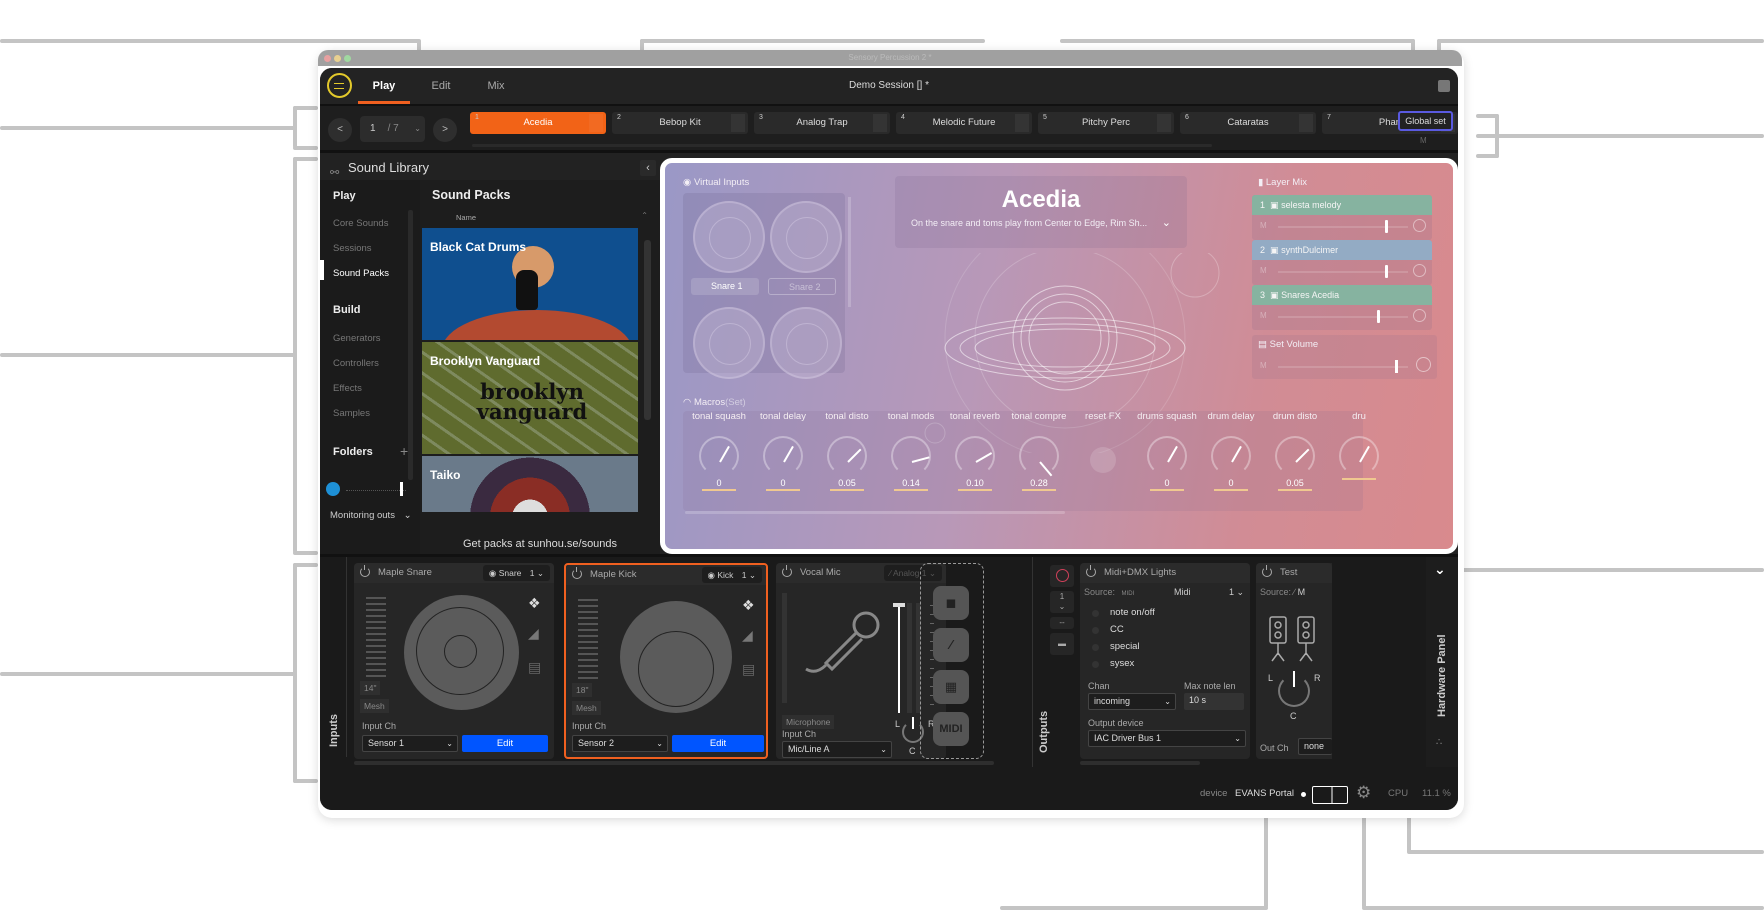  Describe the element at coordinates (1342, 262) in the screenshot. I see `layer-row: 2 ▣ synthDulcimer M` at that location.